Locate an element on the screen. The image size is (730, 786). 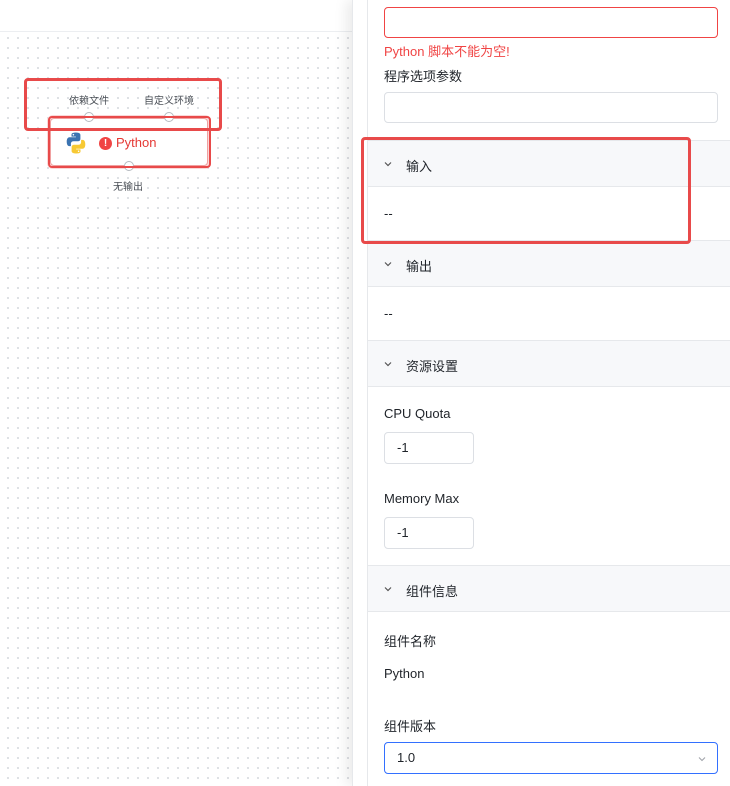
section-component-title: 组件信息 is located at coordinates (432, 591).